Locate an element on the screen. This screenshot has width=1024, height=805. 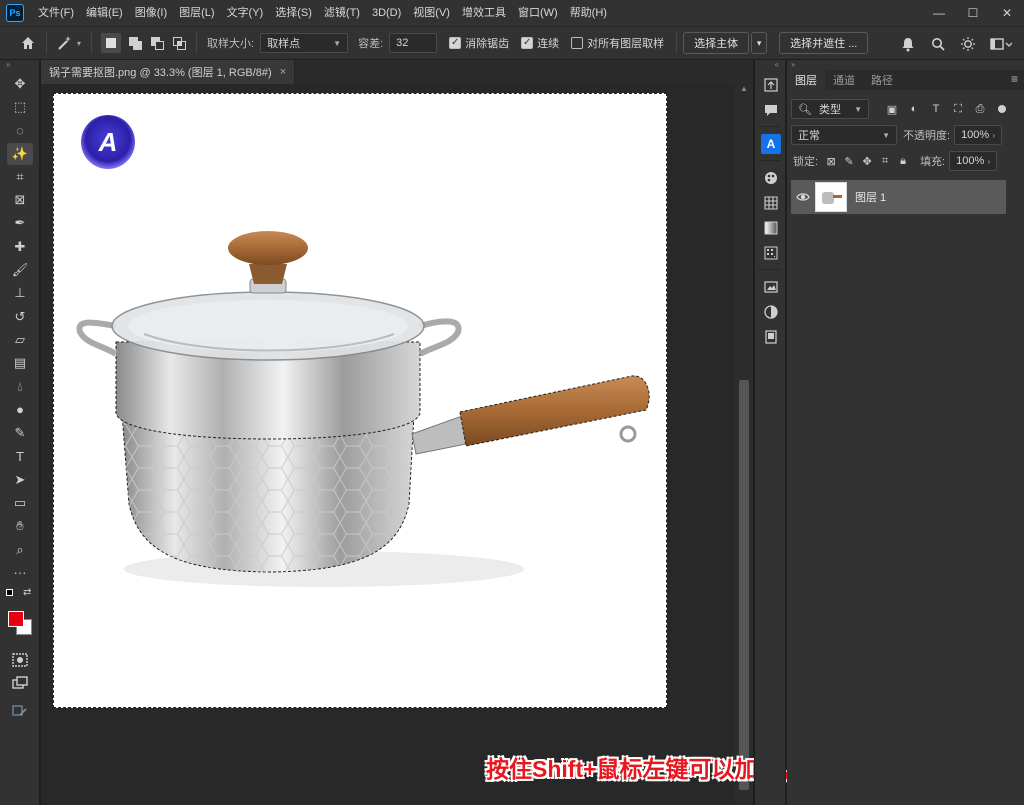
lock-image-icon: ✎ is located at coordinates (849, 161).